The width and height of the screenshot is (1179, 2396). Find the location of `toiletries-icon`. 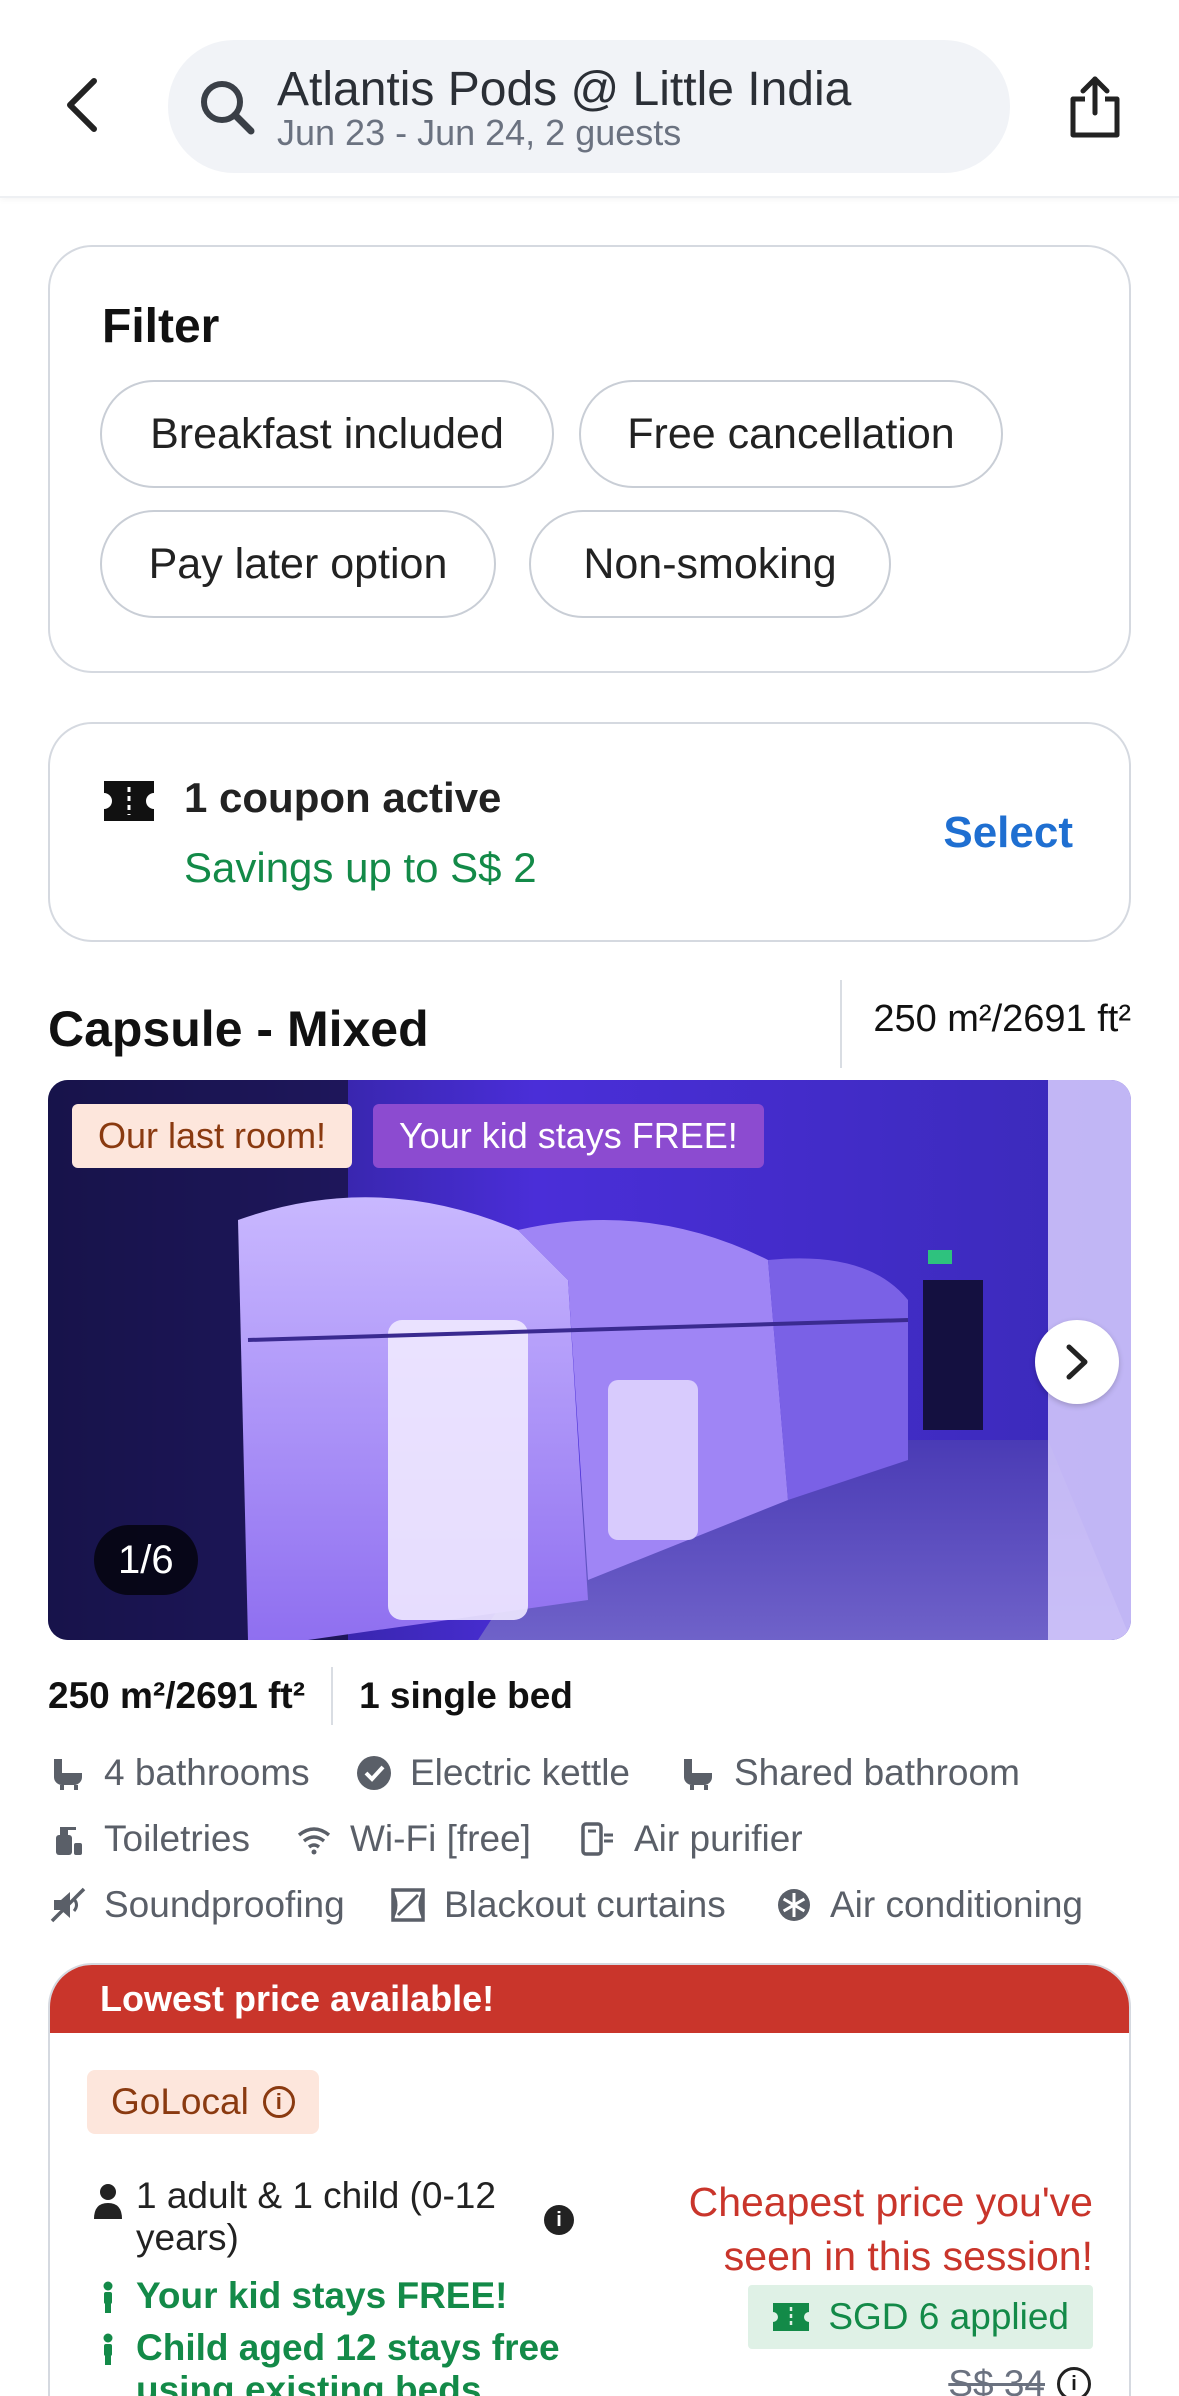

toiletries-icon is located at coordinates (69, 1841).